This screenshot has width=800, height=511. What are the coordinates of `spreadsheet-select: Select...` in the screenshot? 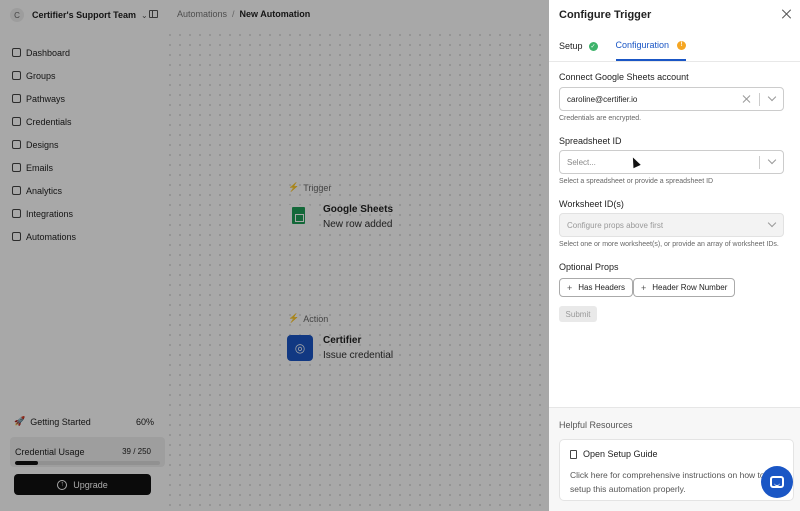 It's located at (671, 162).